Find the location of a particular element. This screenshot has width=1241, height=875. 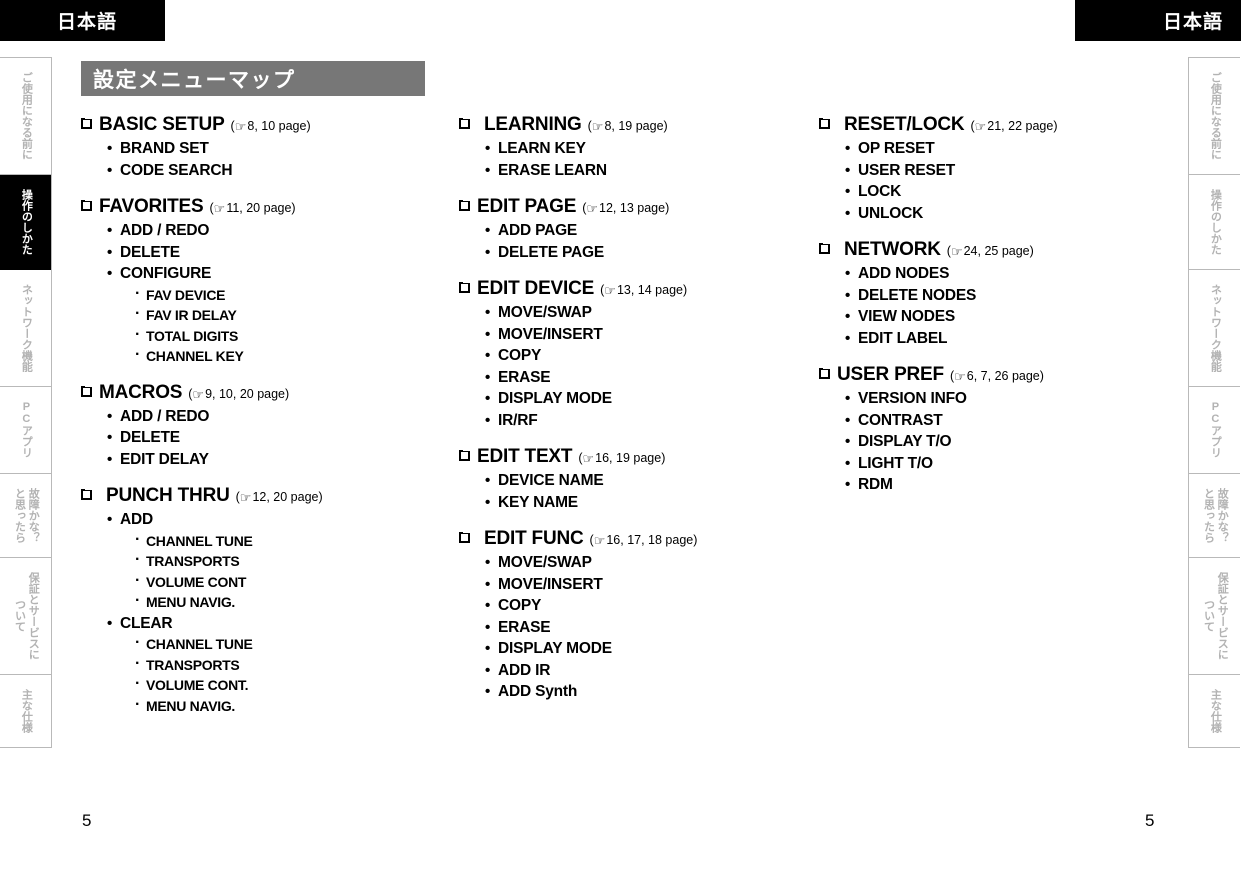

section-tab-left-5: 保証とサービスに ついて is located at coordinates (25, 616).